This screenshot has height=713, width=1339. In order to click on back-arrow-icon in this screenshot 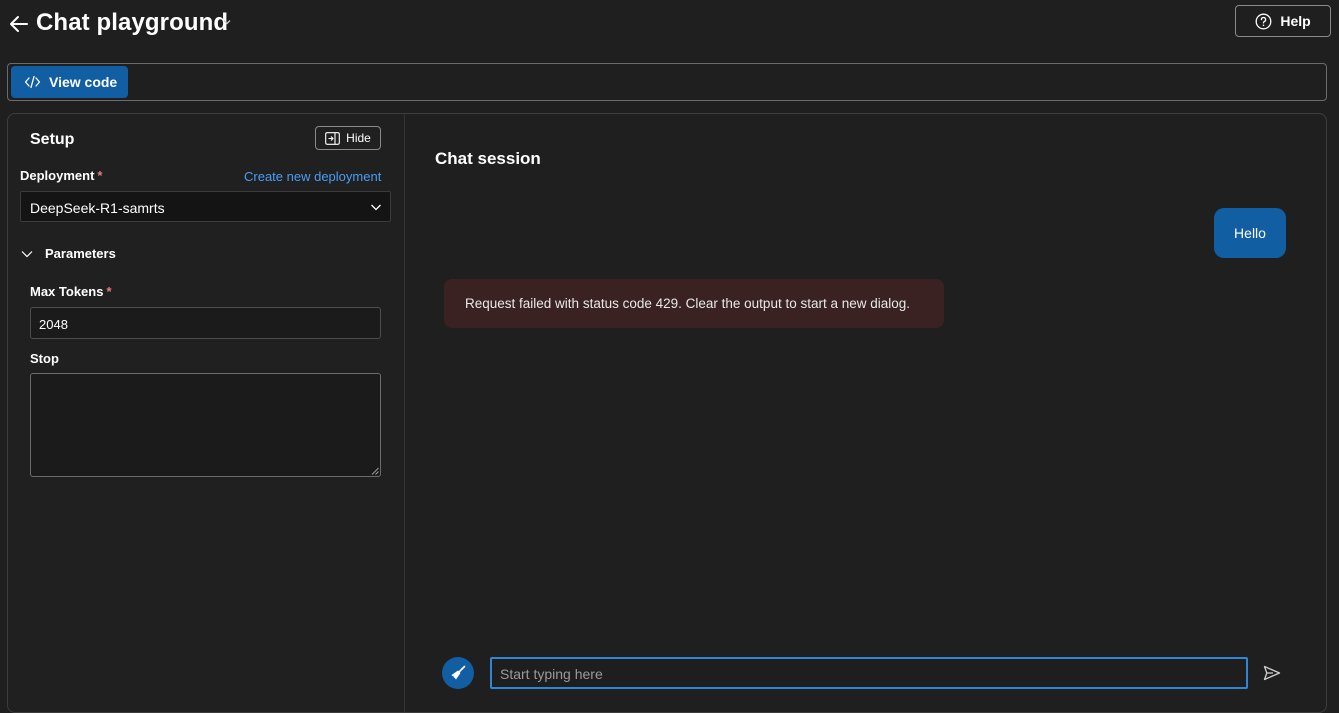, I will do `click(19, 24)`.